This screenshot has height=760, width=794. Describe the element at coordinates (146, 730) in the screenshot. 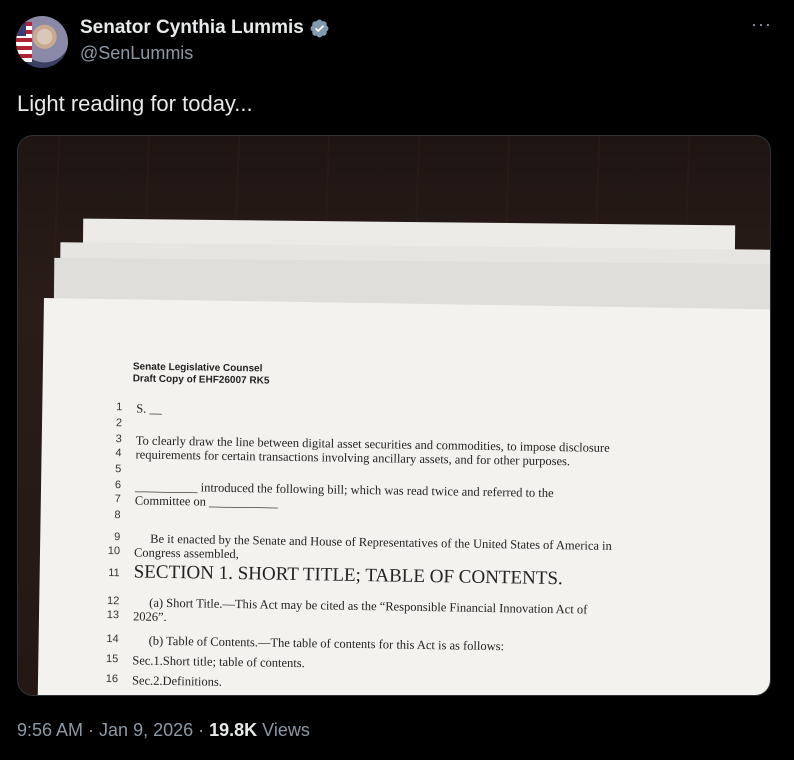

I see `tweet-date: Jan 9, 2026` at that location.